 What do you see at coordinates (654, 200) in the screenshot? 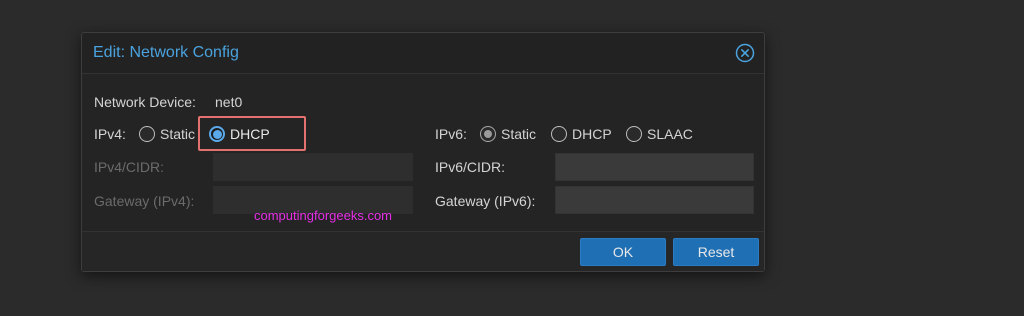
I see `ipv6-gateway-input` at bounding box center [654, 200].